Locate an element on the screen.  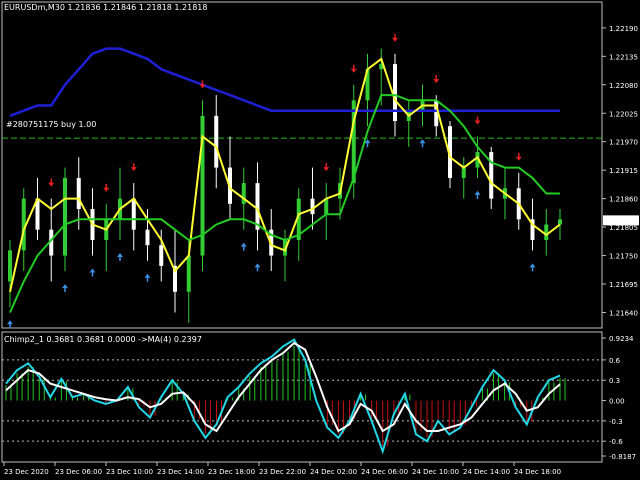
current-price-label: 1.21818 is located at coordinates (621, 221).